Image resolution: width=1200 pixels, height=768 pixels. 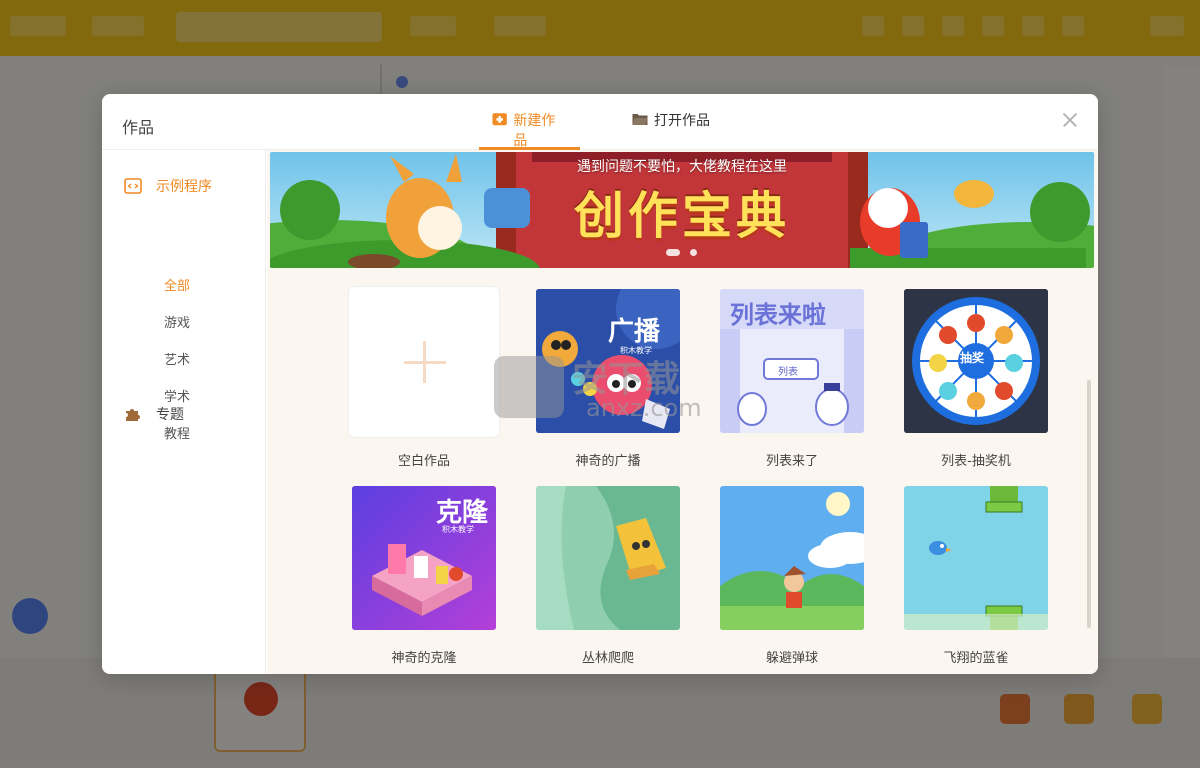 What do you see at coordinates (972, 358) in the screenshot?
I see `thumb-title: 抽奖` at bounding box center [972, 358].